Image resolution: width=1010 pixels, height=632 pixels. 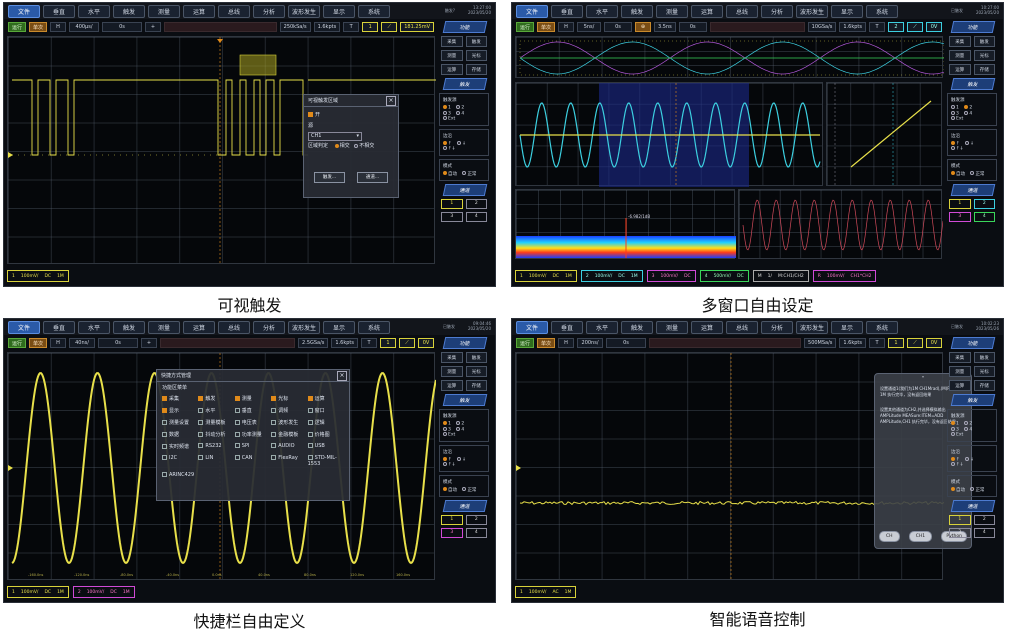 What do you see at coordinates (780, 276) in the screenshot?
I see `math-tag: M 1/M:CH1/CH2` at bounding box center [780, 276].